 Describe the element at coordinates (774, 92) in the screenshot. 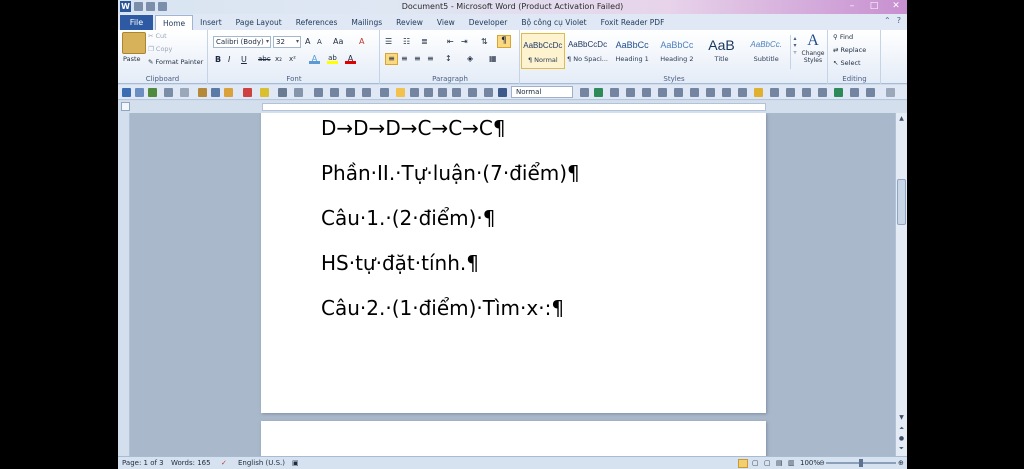

I see `page-setup-icon` at that location.